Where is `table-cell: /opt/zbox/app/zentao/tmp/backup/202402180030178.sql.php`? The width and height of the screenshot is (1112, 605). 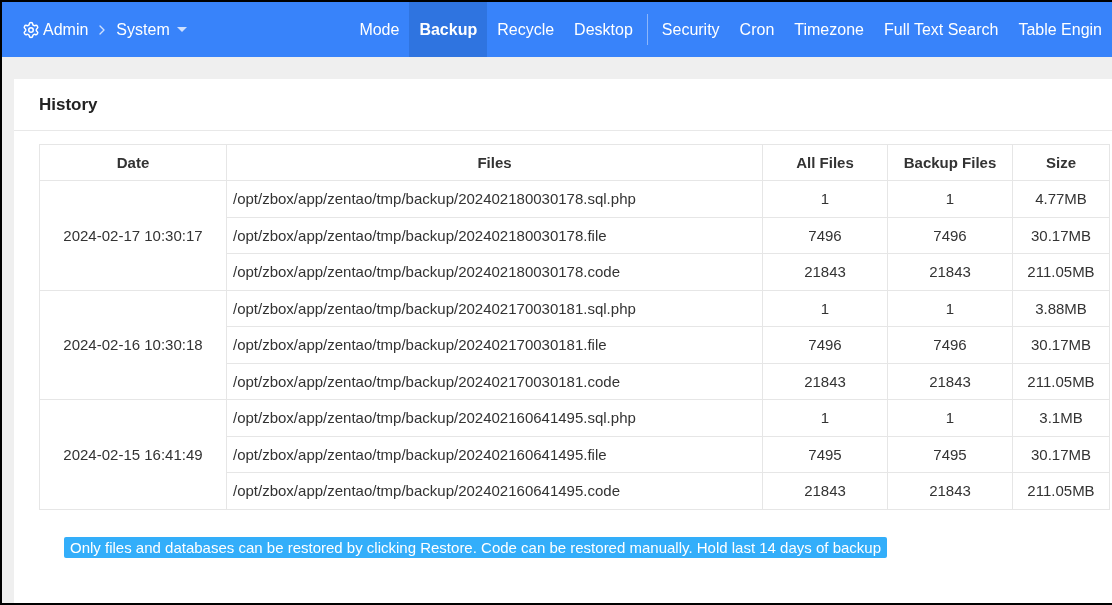
table-cell: /opt/zbox/app/zentao/tmp/backup/202402180030178.sql.php is located at coordinates (494, 198).